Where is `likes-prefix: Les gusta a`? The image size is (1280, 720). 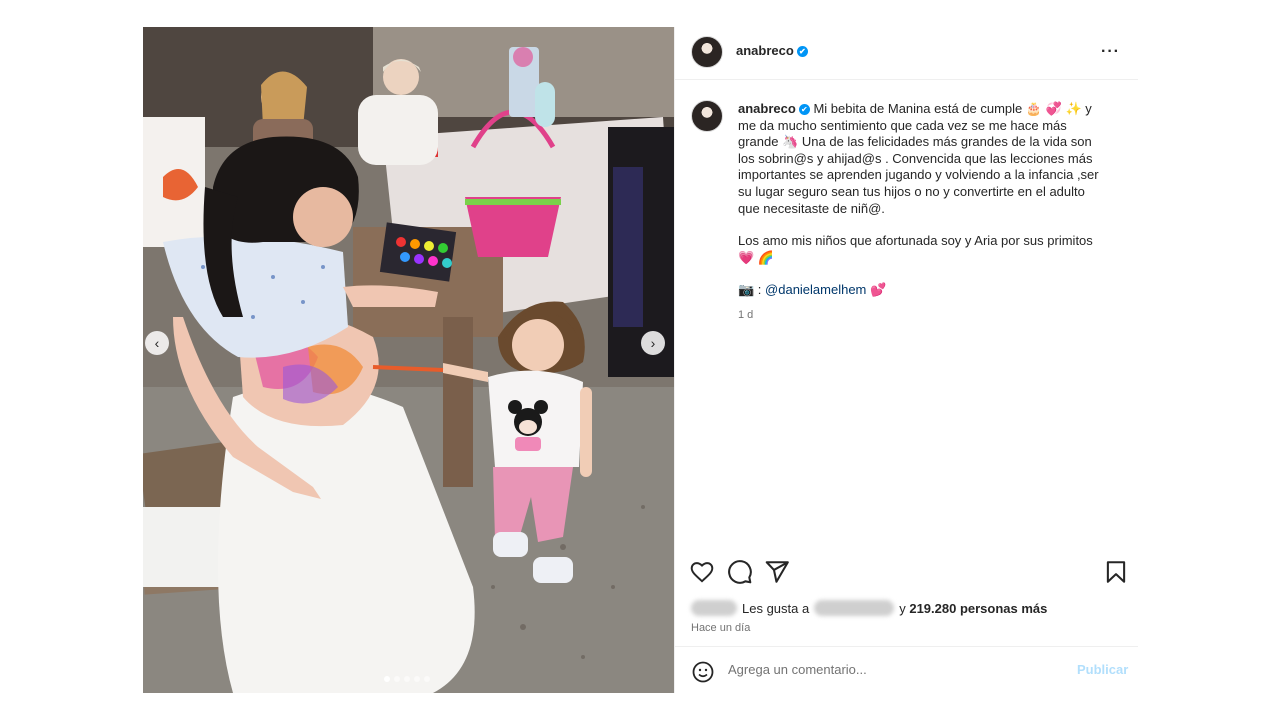
likes-prefix: Les gusta a is located at coordinates (776, 608).